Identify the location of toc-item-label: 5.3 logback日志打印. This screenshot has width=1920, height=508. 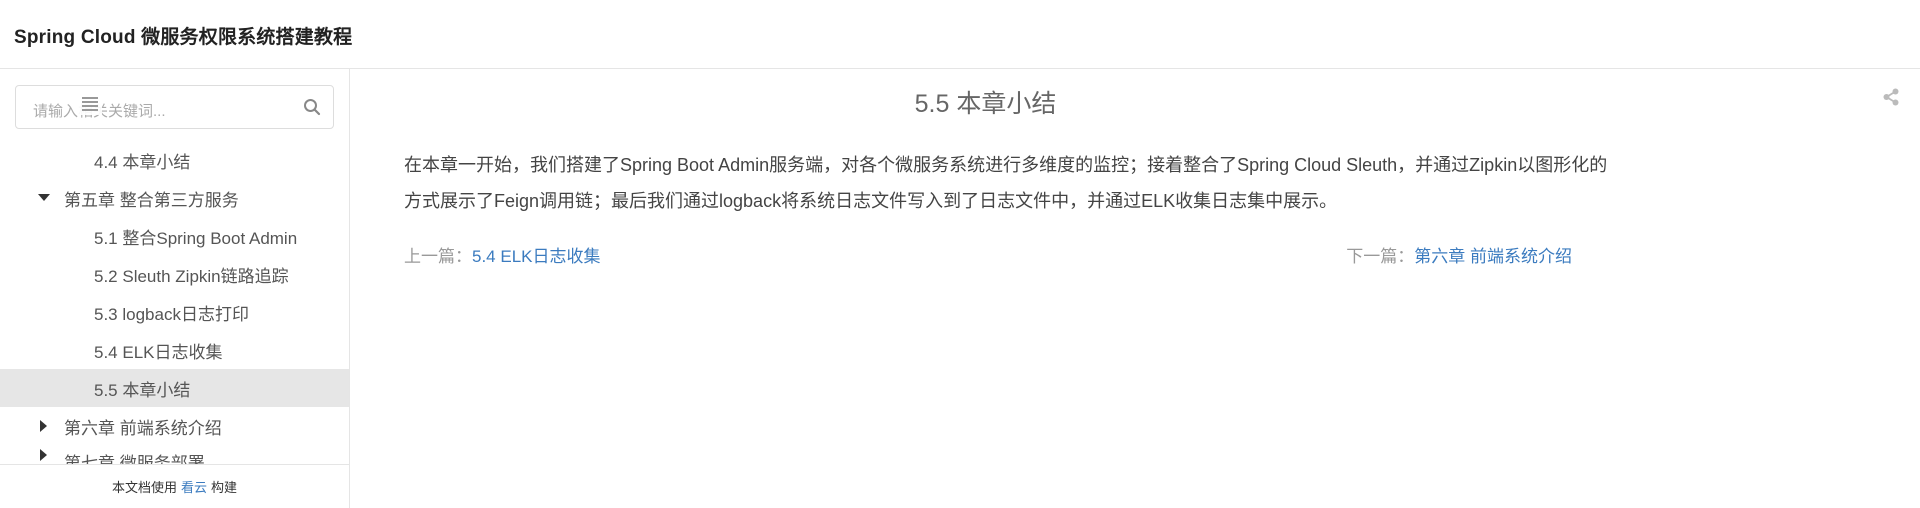
(171, 314).